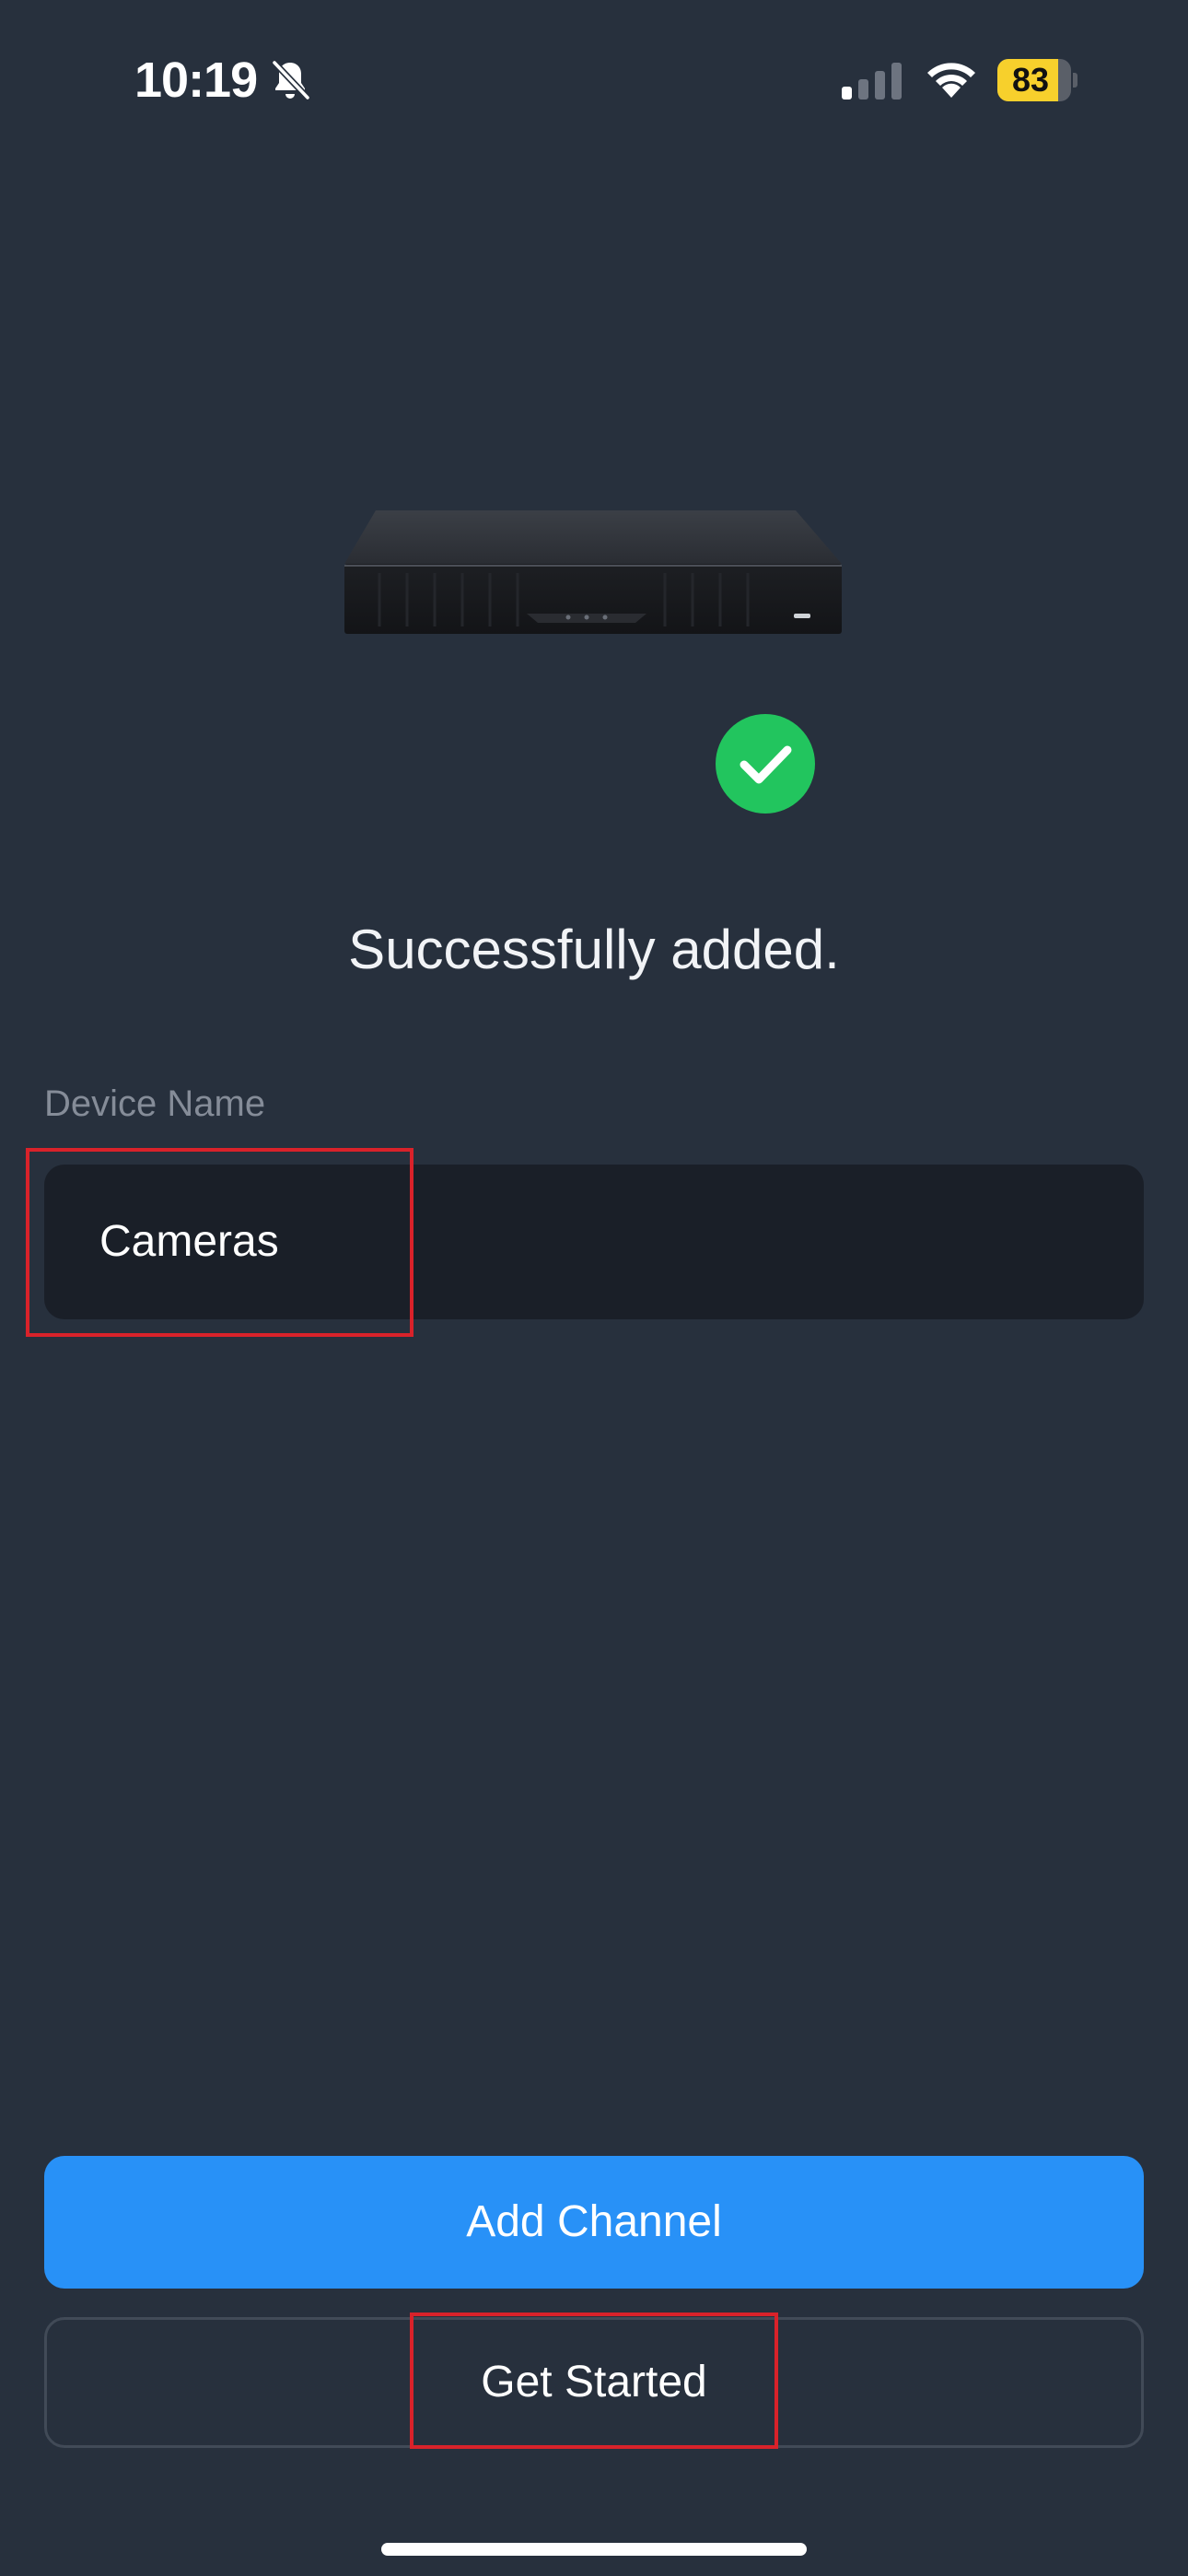 This screenshot has width=1188, height=2576. What do you see at coordinates (594, 78) in the screenshot?
I see `status-bar: 10:19 83` at bounding box center [594, 78].